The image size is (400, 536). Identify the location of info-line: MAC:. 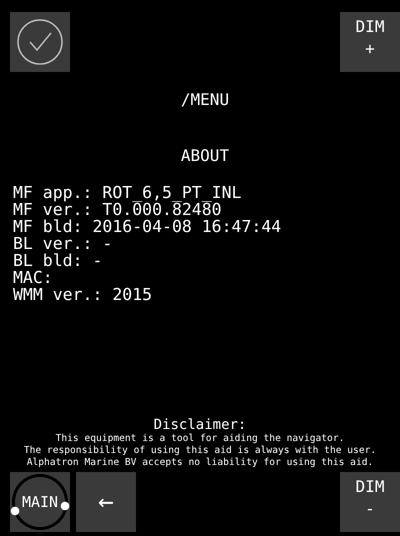
(33, 277).